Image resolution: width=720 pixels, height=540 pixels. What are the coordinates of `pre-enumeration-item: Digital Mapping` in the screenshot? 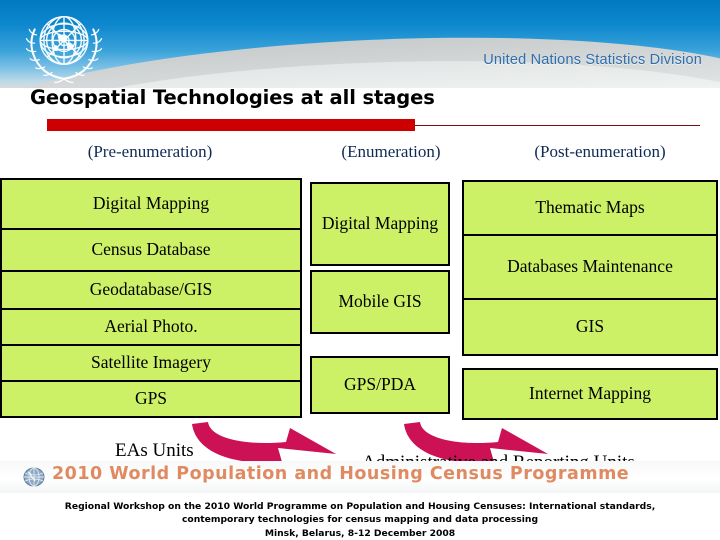 It's located at (151, 204).